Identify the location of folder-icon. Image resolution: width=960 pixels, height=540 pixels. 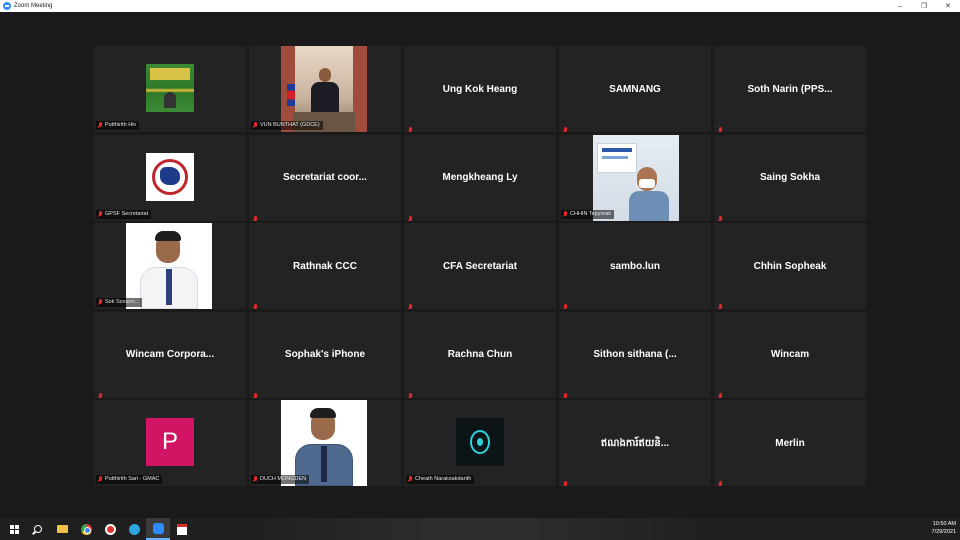
(62, 529).